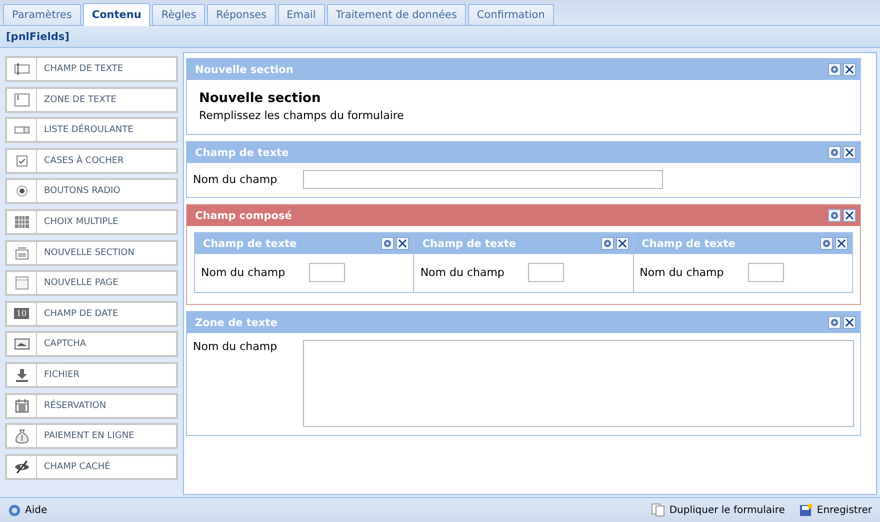 The width and height of the screenshot is (880, 522). What do you see at coordinates (14, 510) in the screenshot?
I see `help-icon` at bounding box center [14, 510].